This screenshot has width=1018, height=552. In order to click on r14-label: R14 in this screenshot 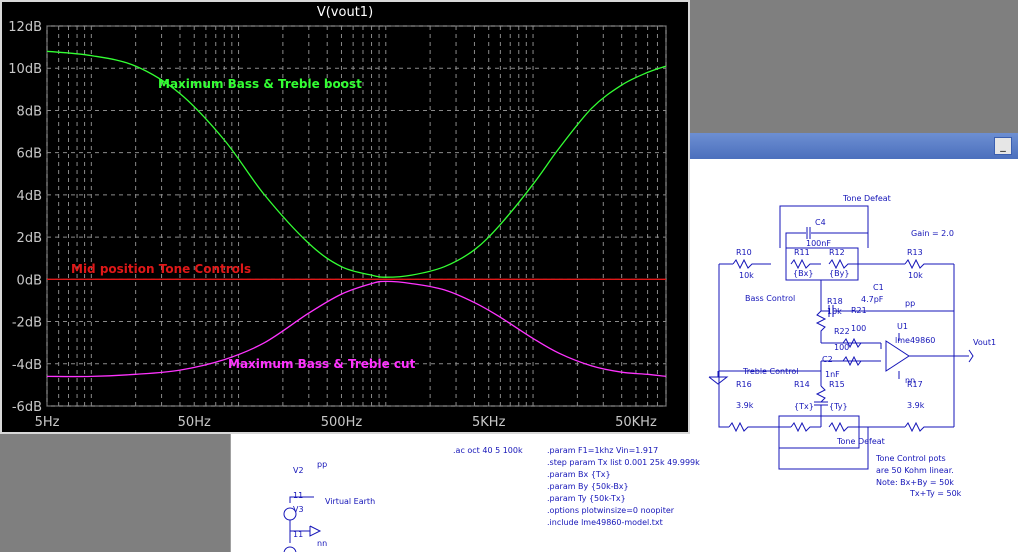, I will do `click(802, 384)`.